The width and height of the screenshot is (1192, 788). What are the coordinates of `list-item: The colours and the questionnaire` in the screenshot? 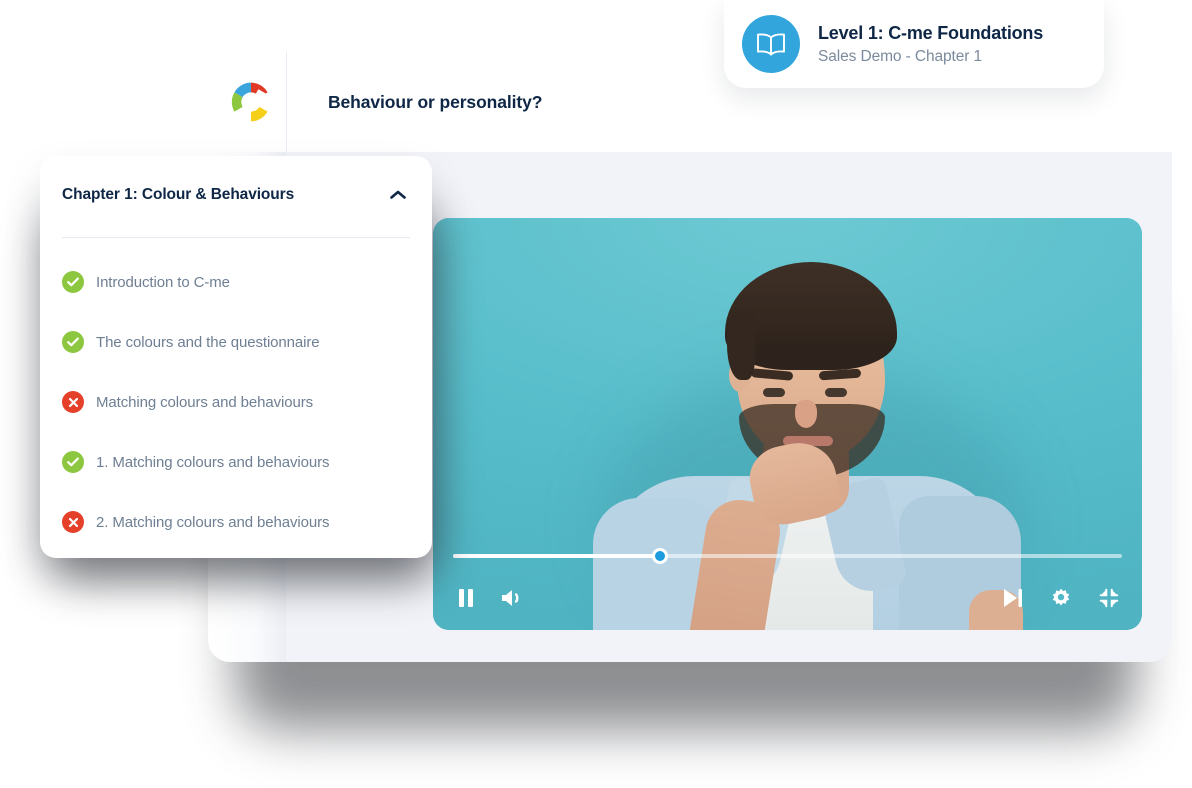 It's located at (236, 342).